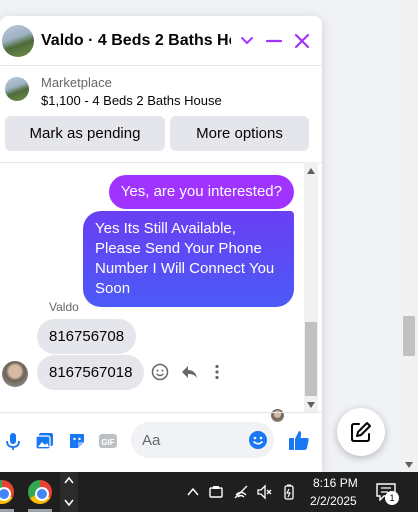 Image resolution: width=418 pixels, height=512 pixels. Describe the element at coordinates (160, 372) in the screenshot. I see `react-icon` at that location.